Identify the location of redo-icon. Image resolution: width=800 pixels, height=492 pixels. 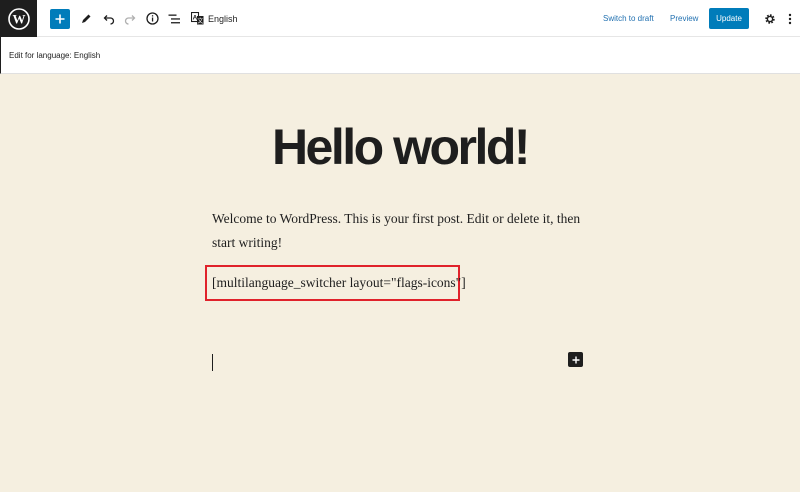
(130, 19).